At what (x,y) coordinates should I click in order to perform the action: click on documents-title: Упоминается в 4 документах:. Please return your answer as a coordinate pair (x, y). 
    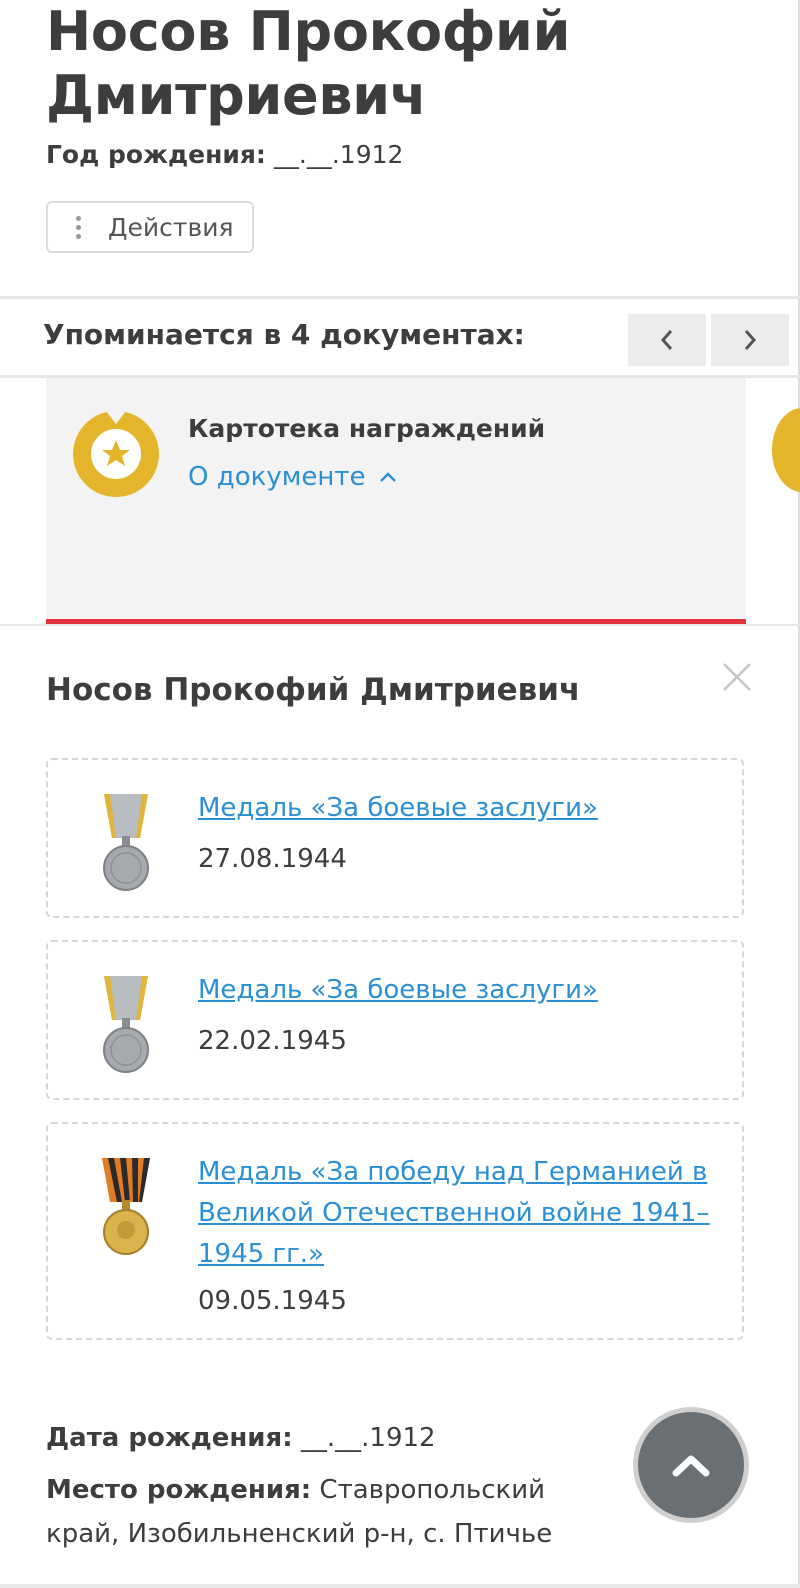
    Looking at the image, I should click on (284, 334).